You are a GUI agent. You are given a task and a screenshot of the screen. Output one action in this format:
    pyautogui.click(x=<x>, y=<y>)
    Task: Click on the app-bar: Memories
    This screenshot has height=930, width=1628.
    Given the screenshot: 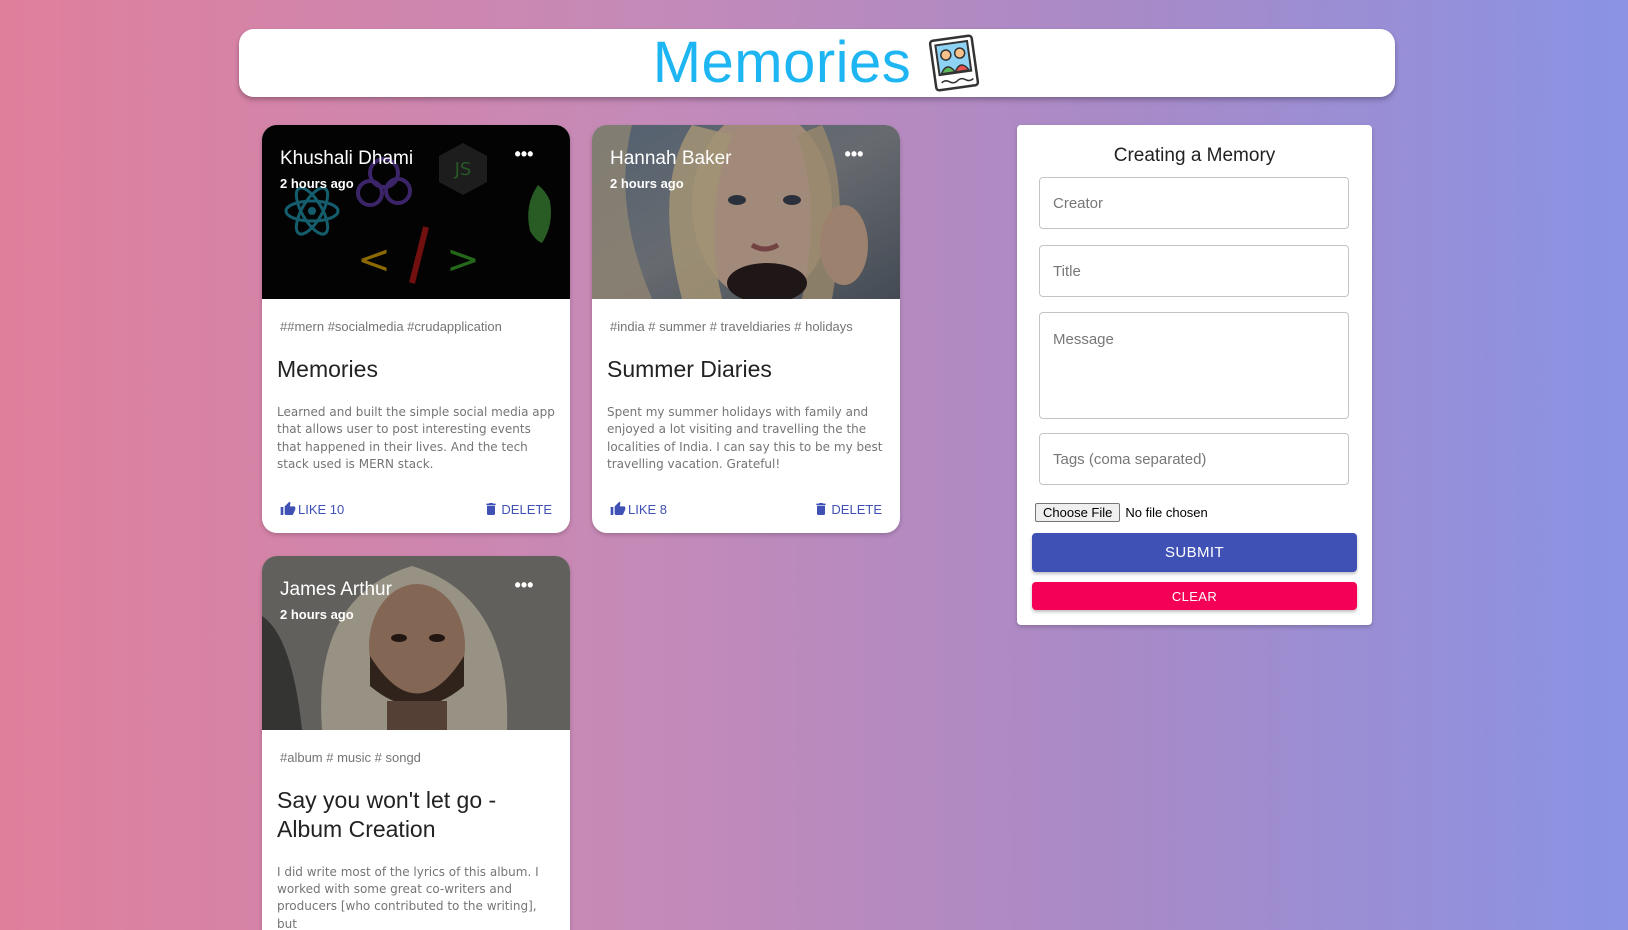 What is the action you would take?
    pyautogui.click(x=817, y=63)
    